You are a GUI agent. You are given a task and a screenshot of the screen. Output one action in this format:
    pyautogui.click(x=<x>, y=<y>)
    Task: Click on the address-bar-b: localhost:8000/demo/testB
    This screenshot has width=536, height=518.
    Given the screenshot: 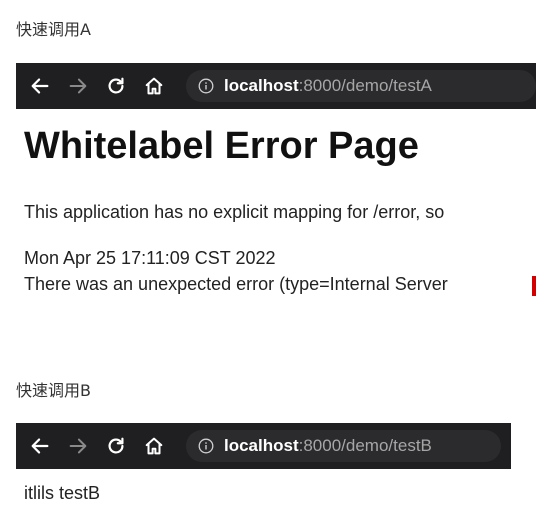 What is the action you would take?
    pyautogui.click(x=343, y=446)
    